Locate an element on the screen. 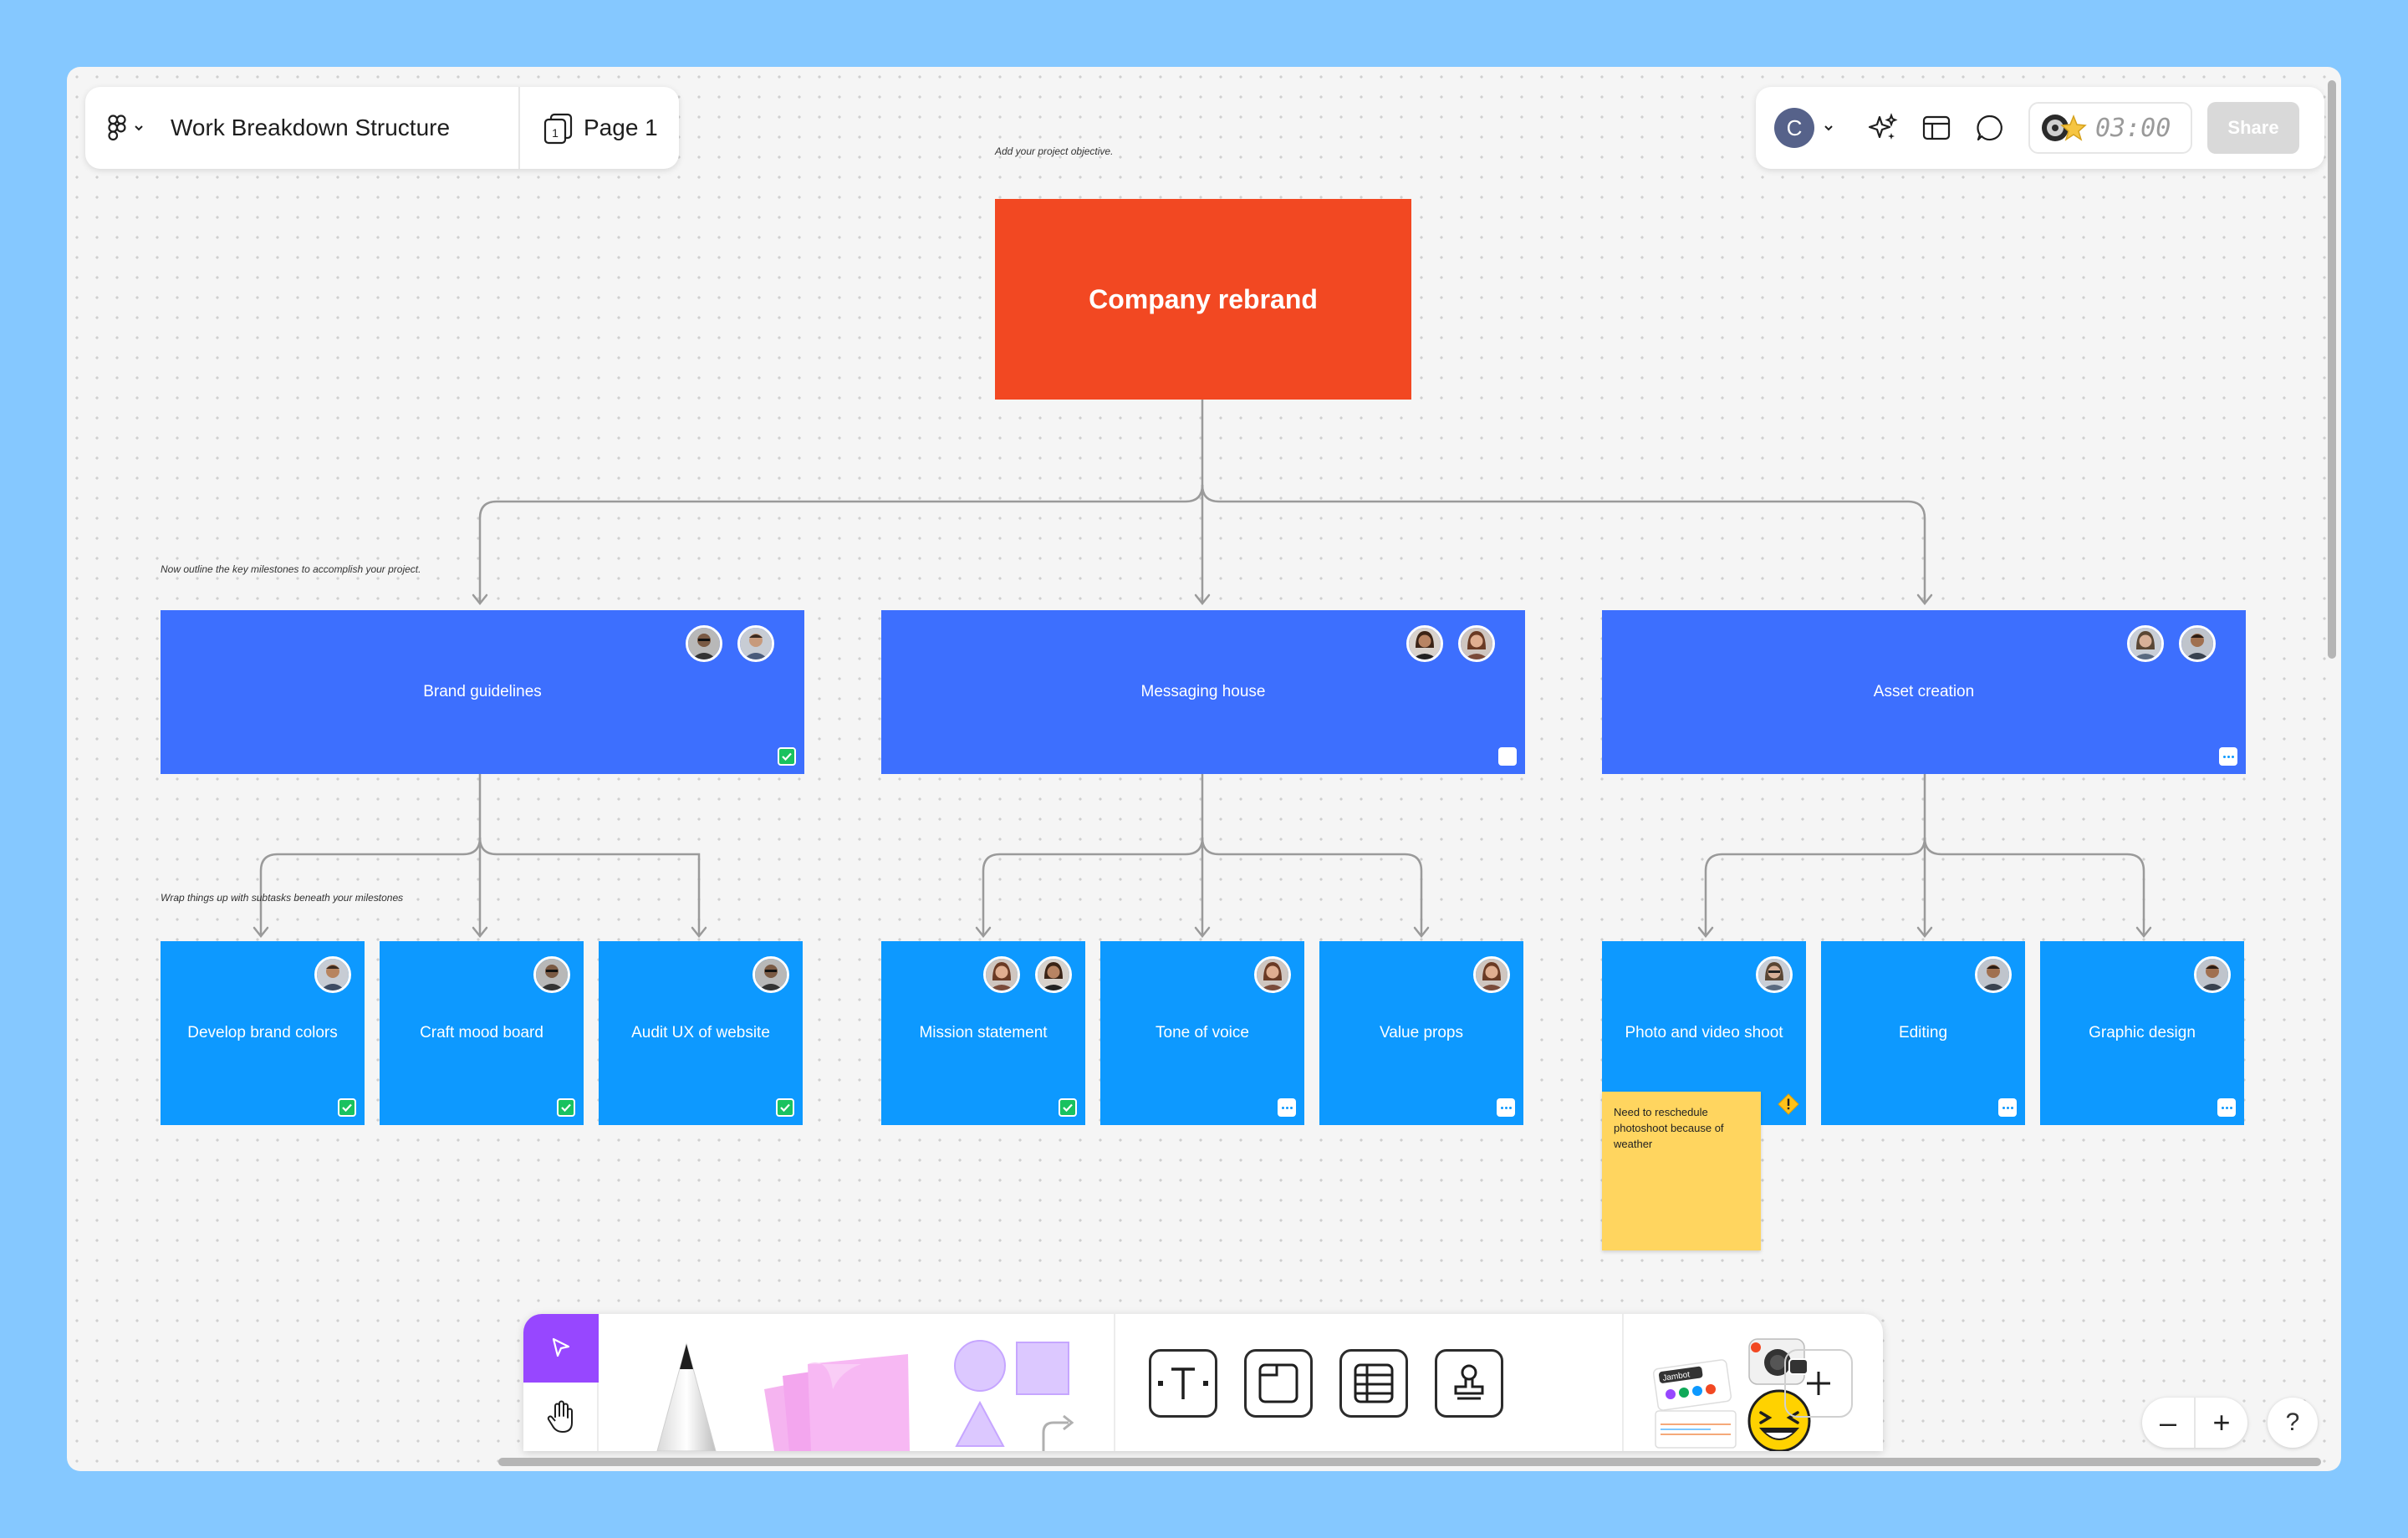  task-card: Editing is located at coordinates (1923, 1033).